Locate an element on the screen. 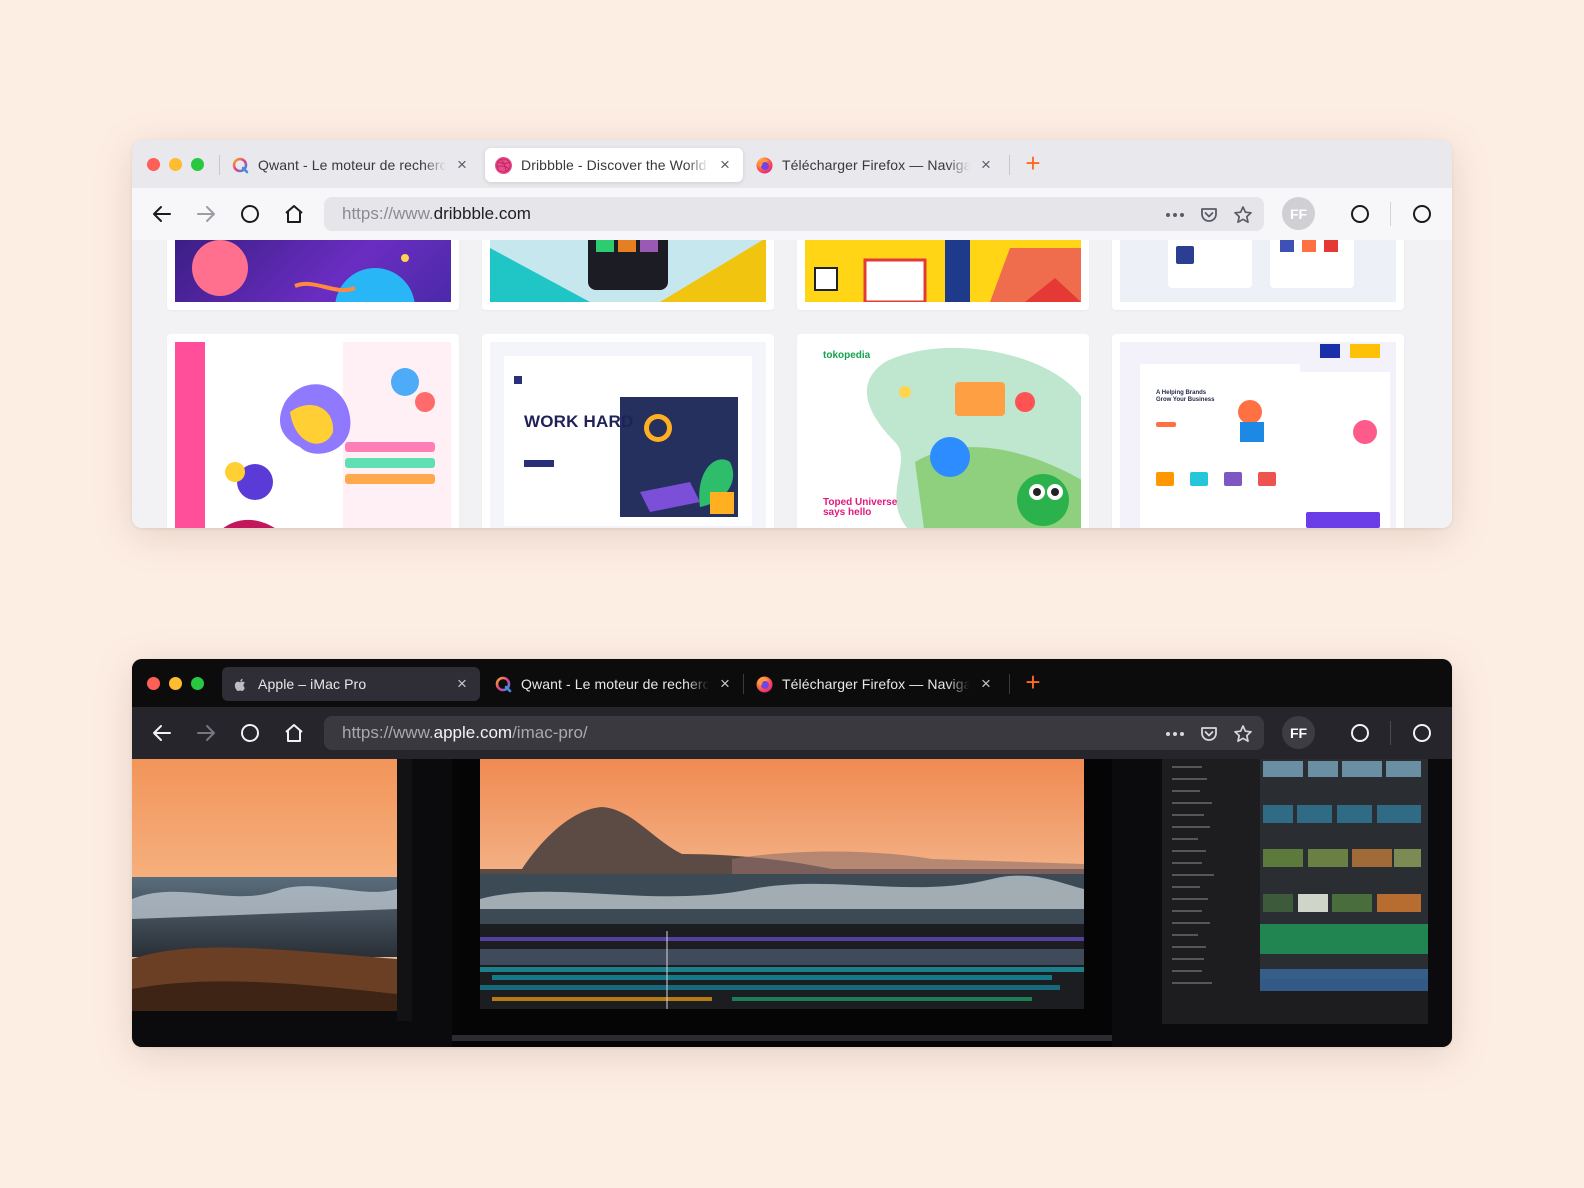  url-domain: dribbble.com is located at coordinates (482, 213).